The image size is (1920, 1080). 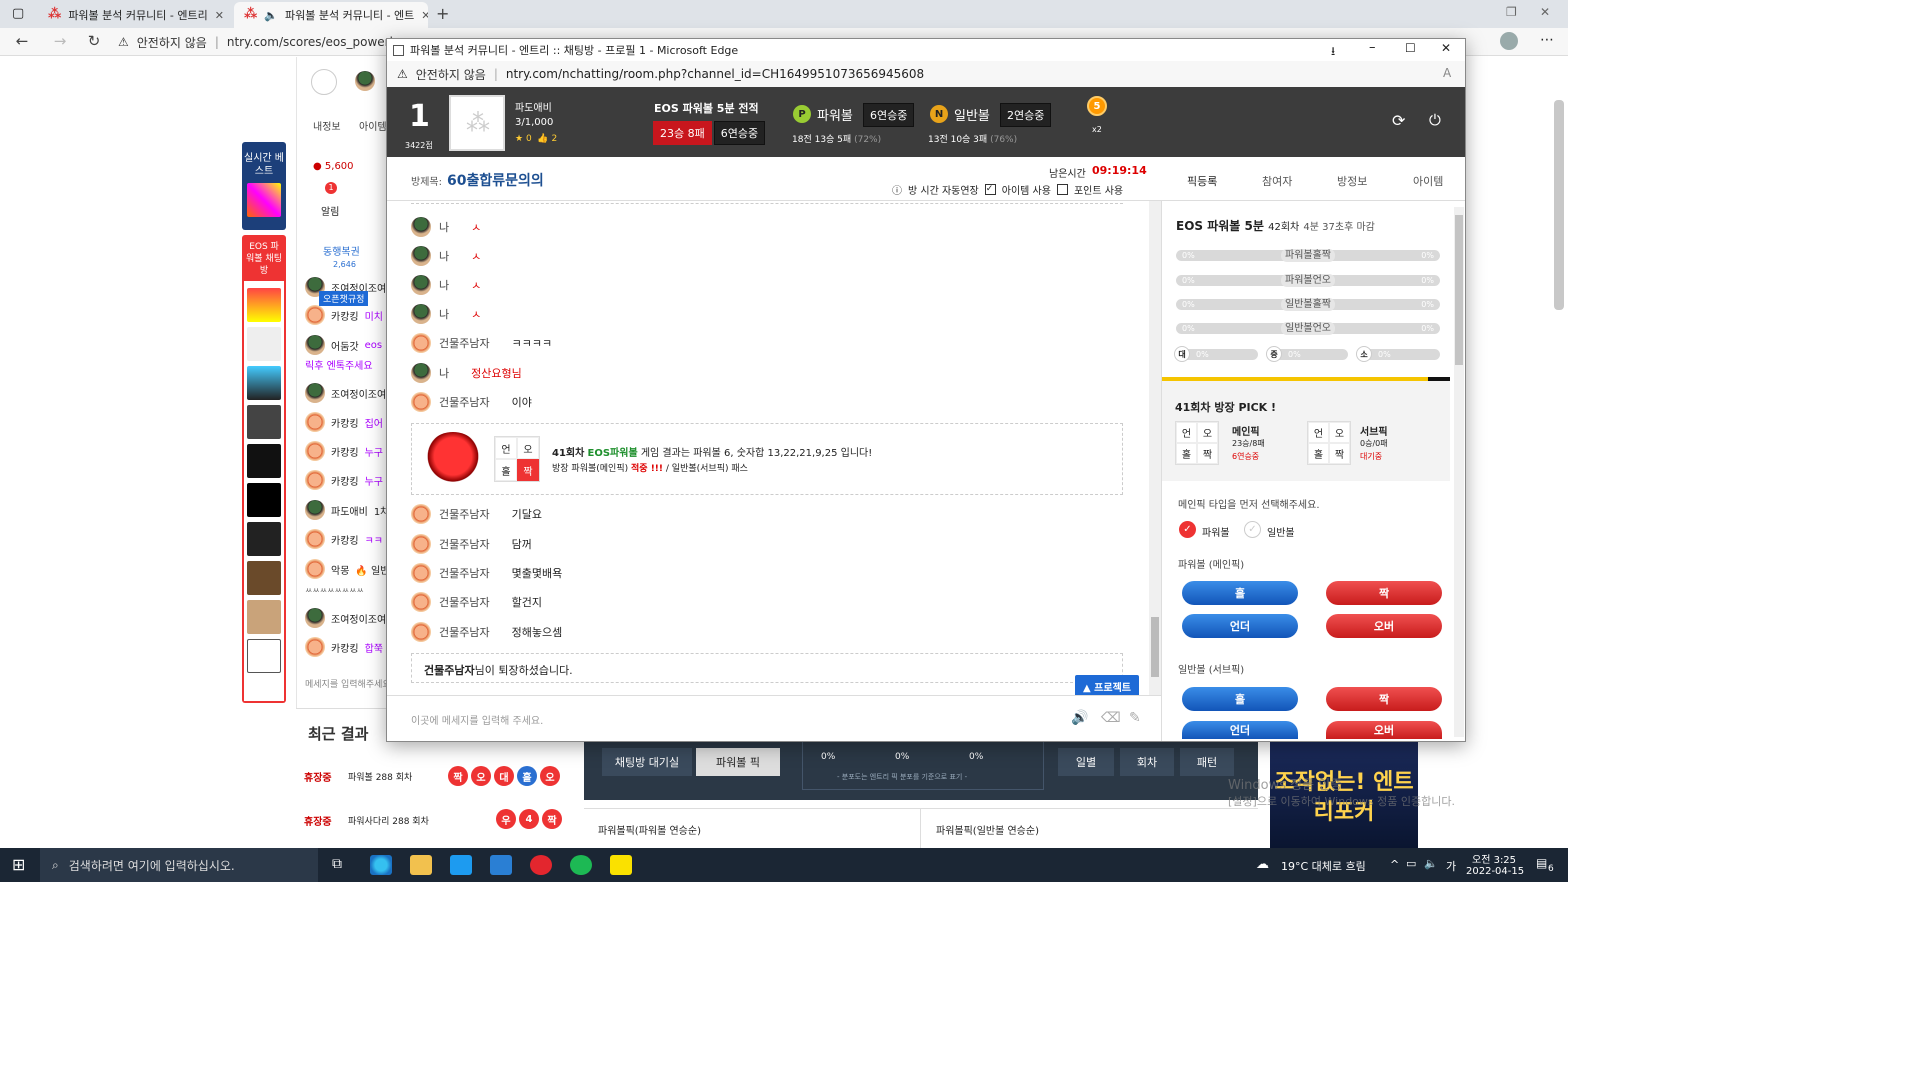 I want to click on read-aloud-icon: A, so click(x=1447, y=73).